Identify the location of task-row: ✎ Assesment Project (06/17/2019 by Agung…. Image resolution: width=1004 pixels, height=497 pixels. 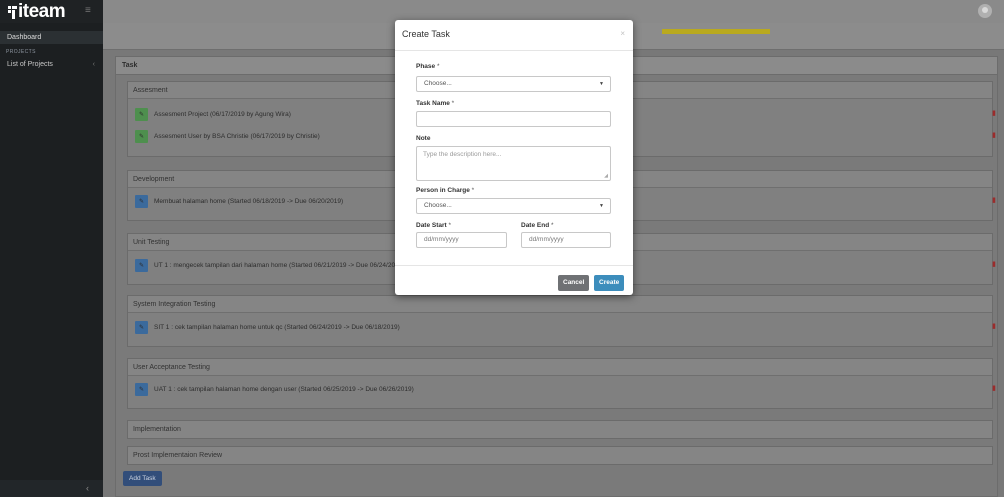
(213, 114).